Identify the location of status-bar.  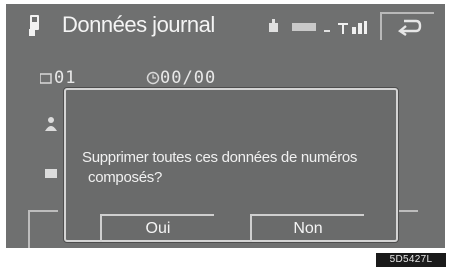
(321, 27).